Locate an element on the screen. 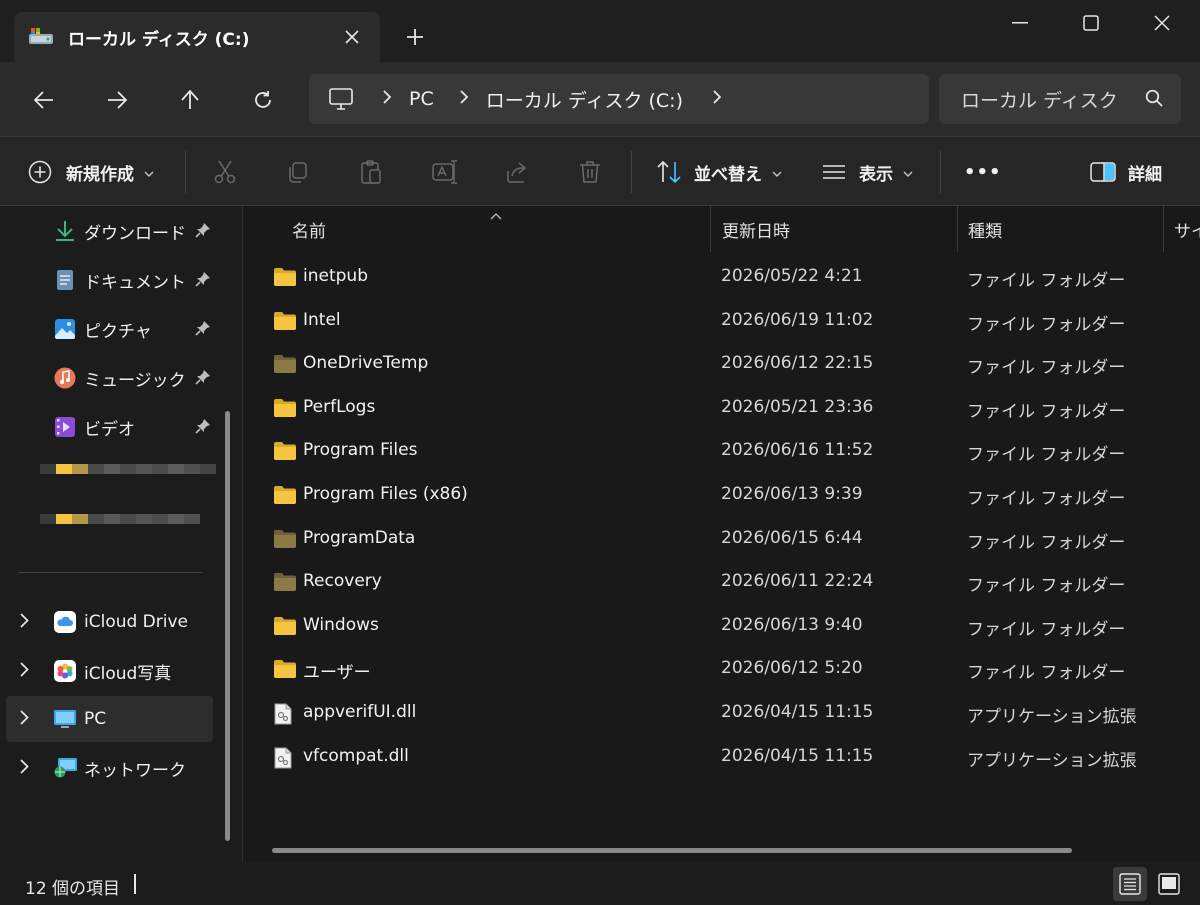  close-icon is located at coordinates (352, 37).